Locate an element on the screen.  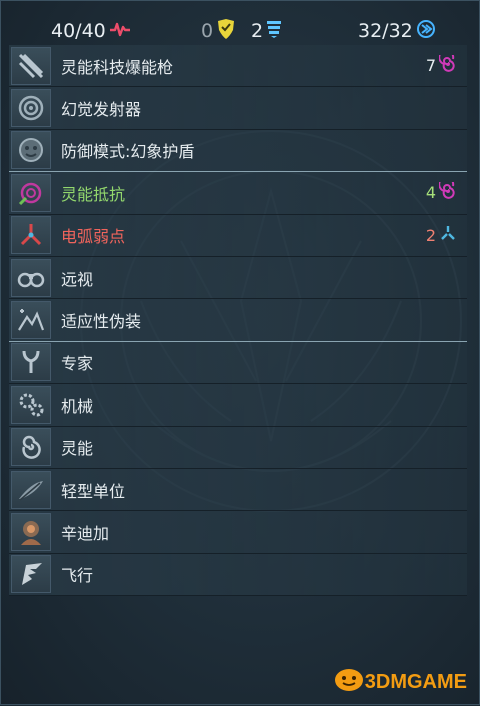
list-item-specialist: 专家 is located at coordinates (238, 363).